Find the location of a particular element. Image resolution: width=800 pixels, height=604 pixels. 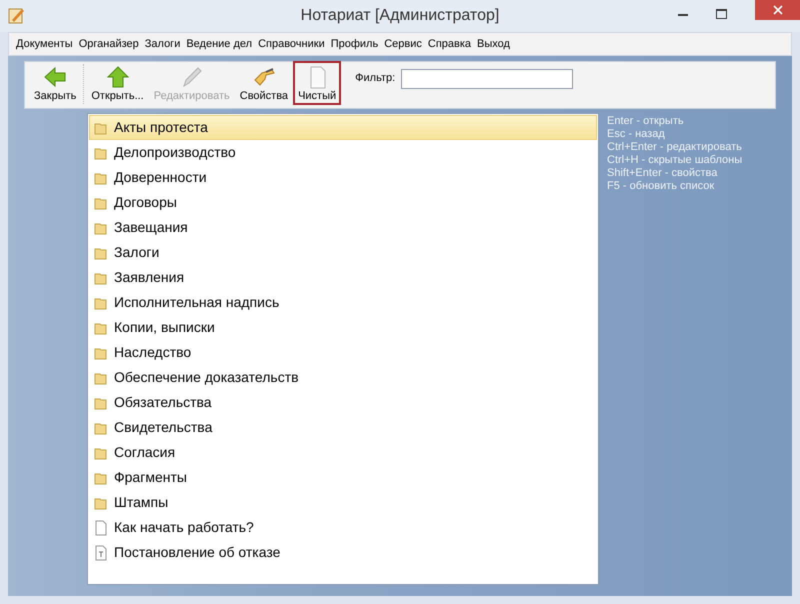

list-item: Заявления is located at coordinates (343, 277).